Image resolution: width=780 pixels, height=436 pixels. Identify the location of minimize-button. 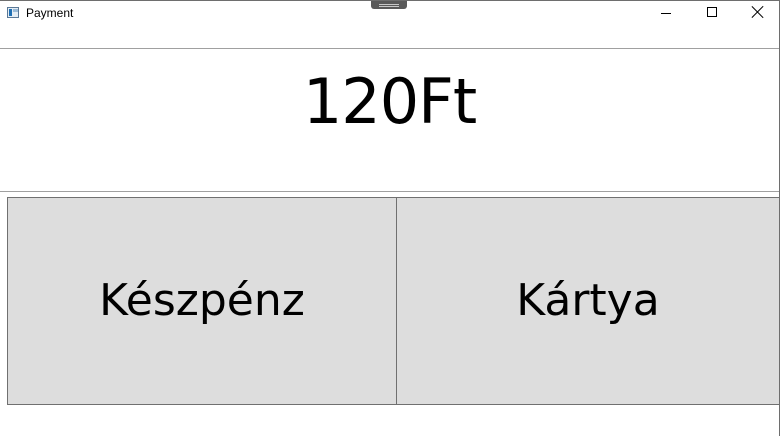
(666, 14).